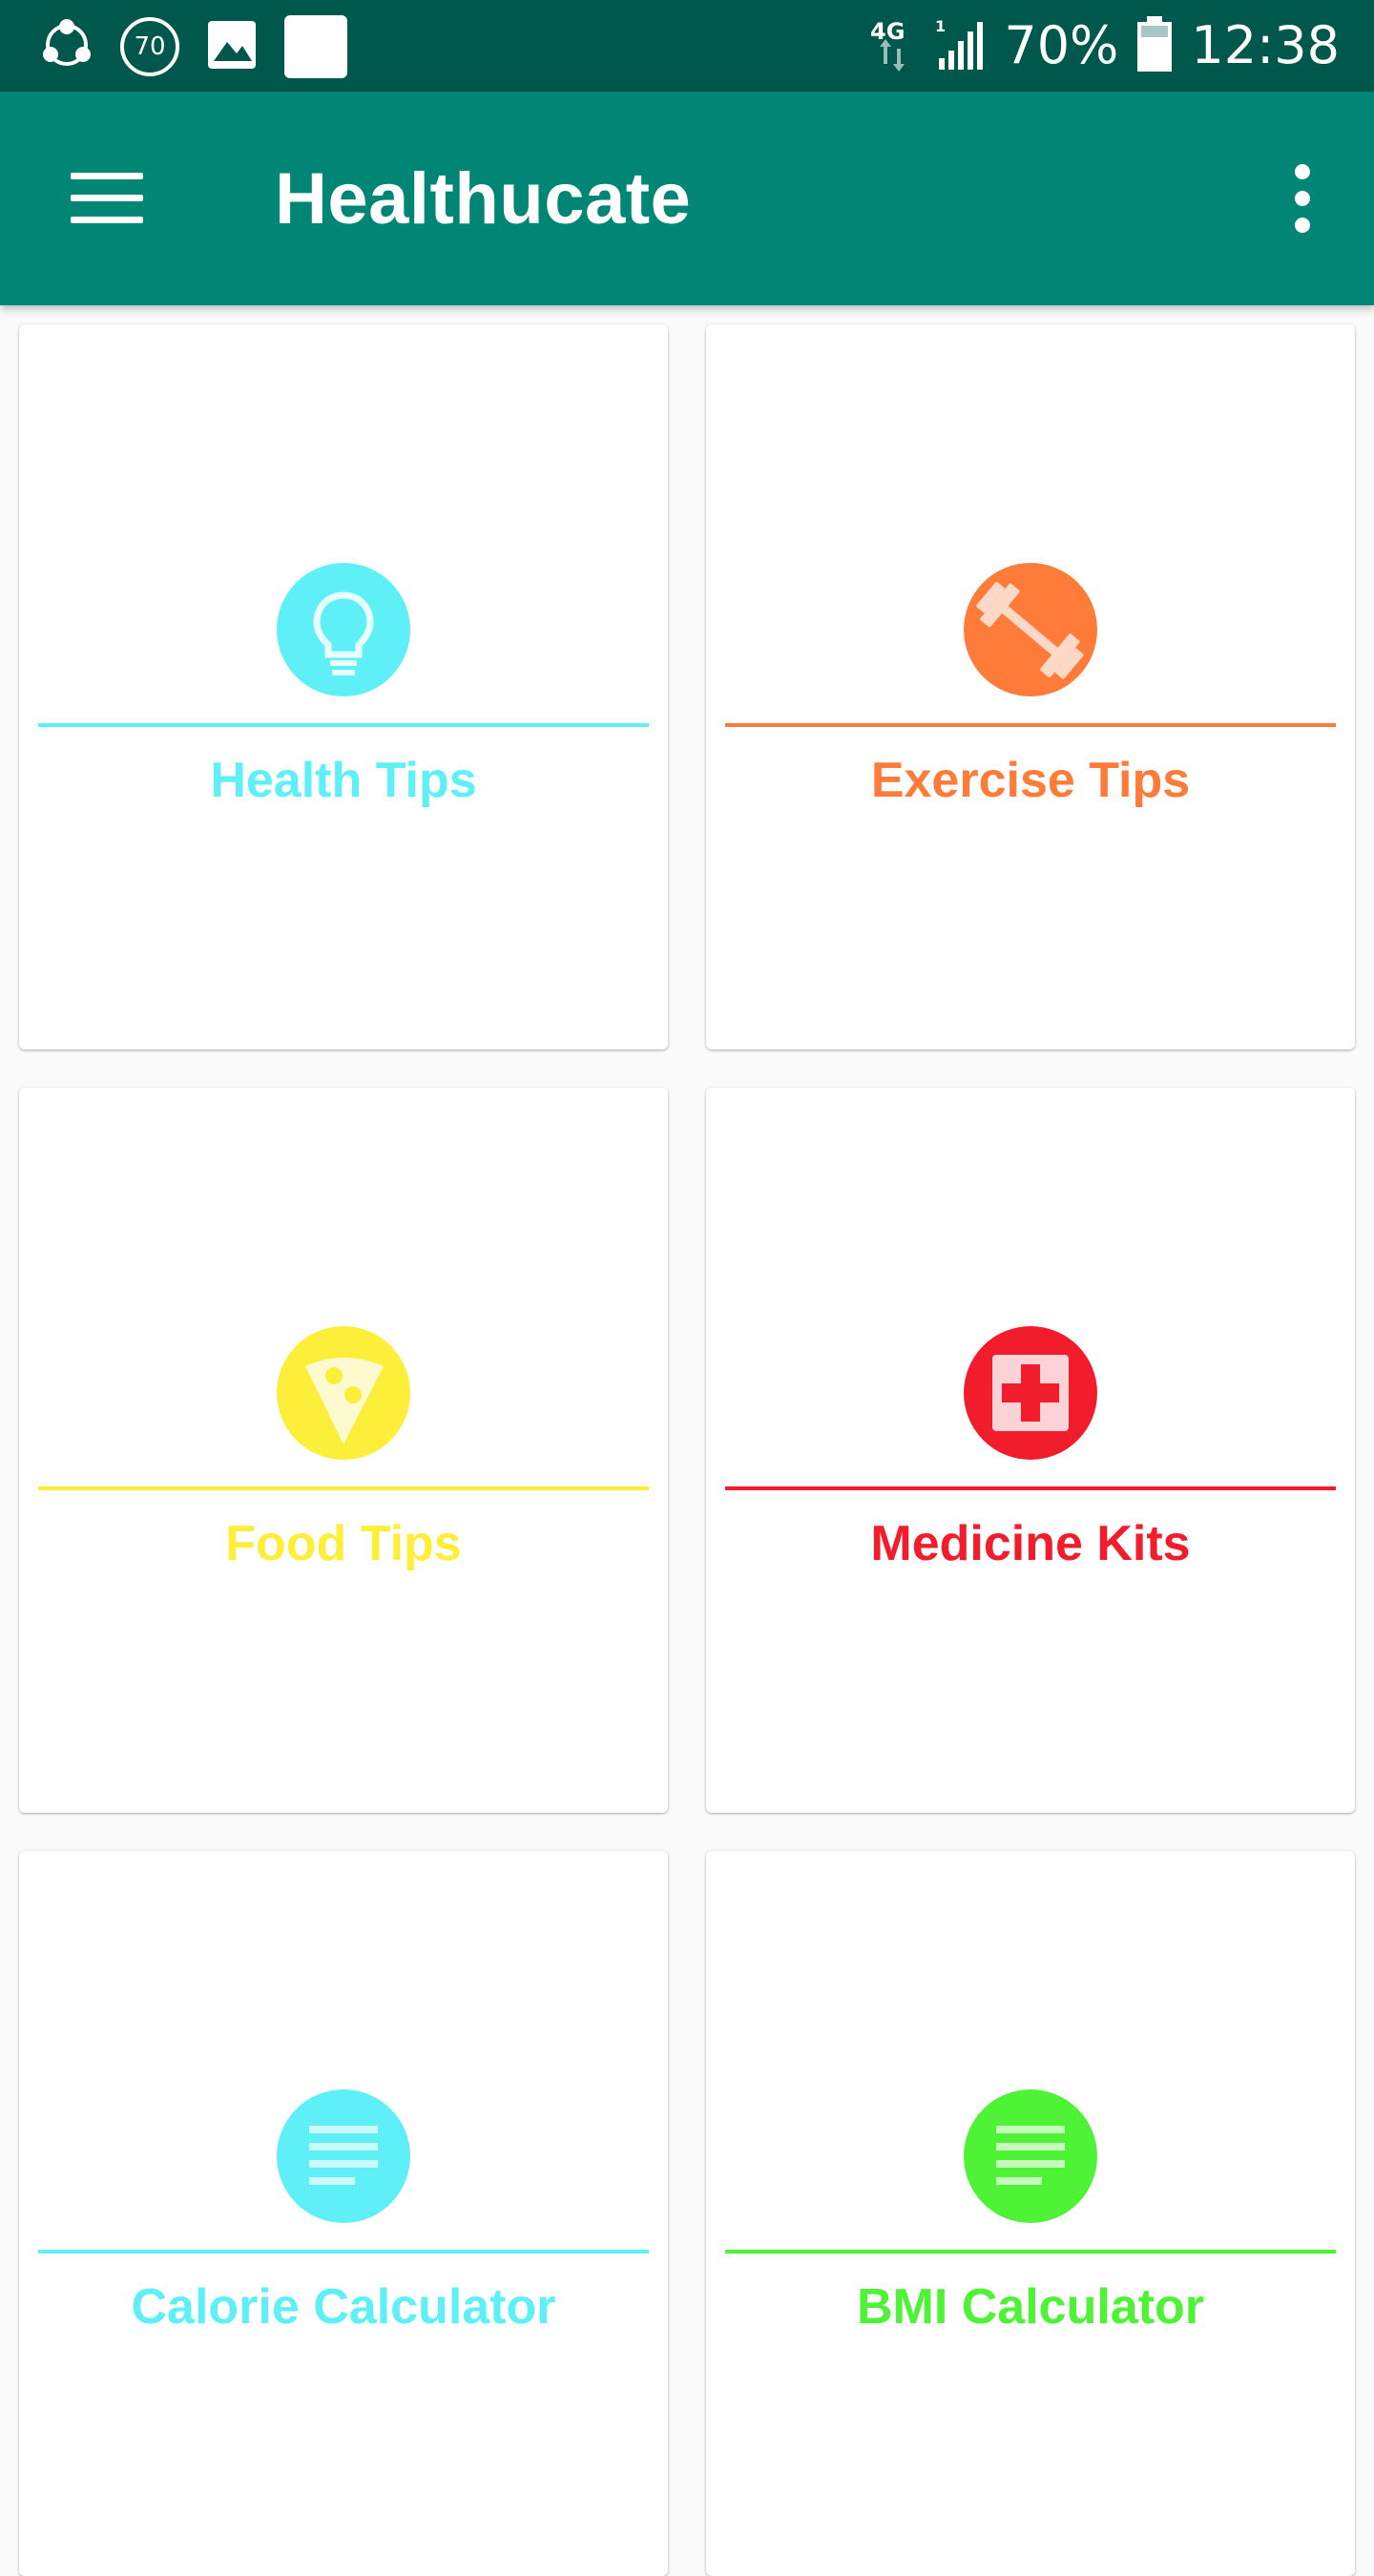  Describe the element at coordinates (1030, 629) in the screenshot. I see `dumbbell-icon` at that location.